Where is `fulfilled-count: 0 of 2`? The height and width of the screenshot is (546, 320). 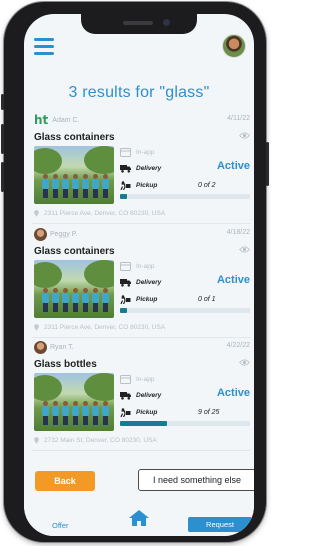
fulfilled-count: 0 of 2 is located at coordinates (207, 185).